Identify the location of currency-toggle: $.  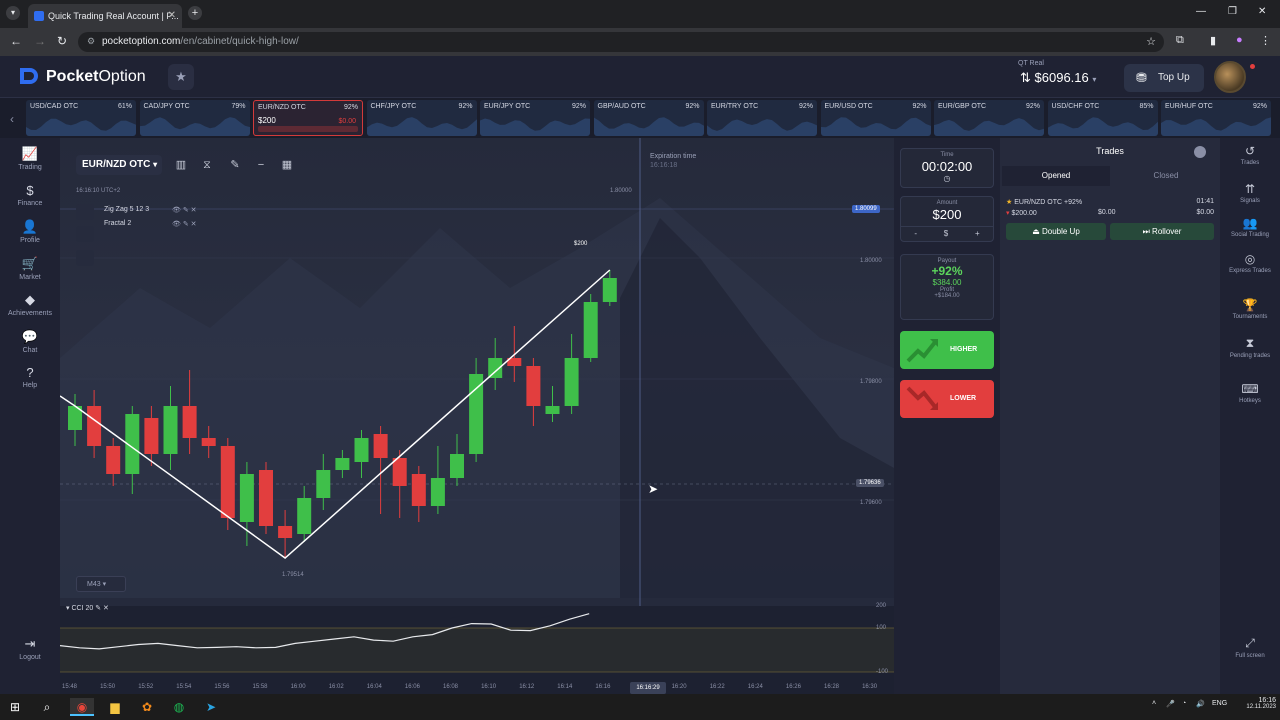
(946, 233).